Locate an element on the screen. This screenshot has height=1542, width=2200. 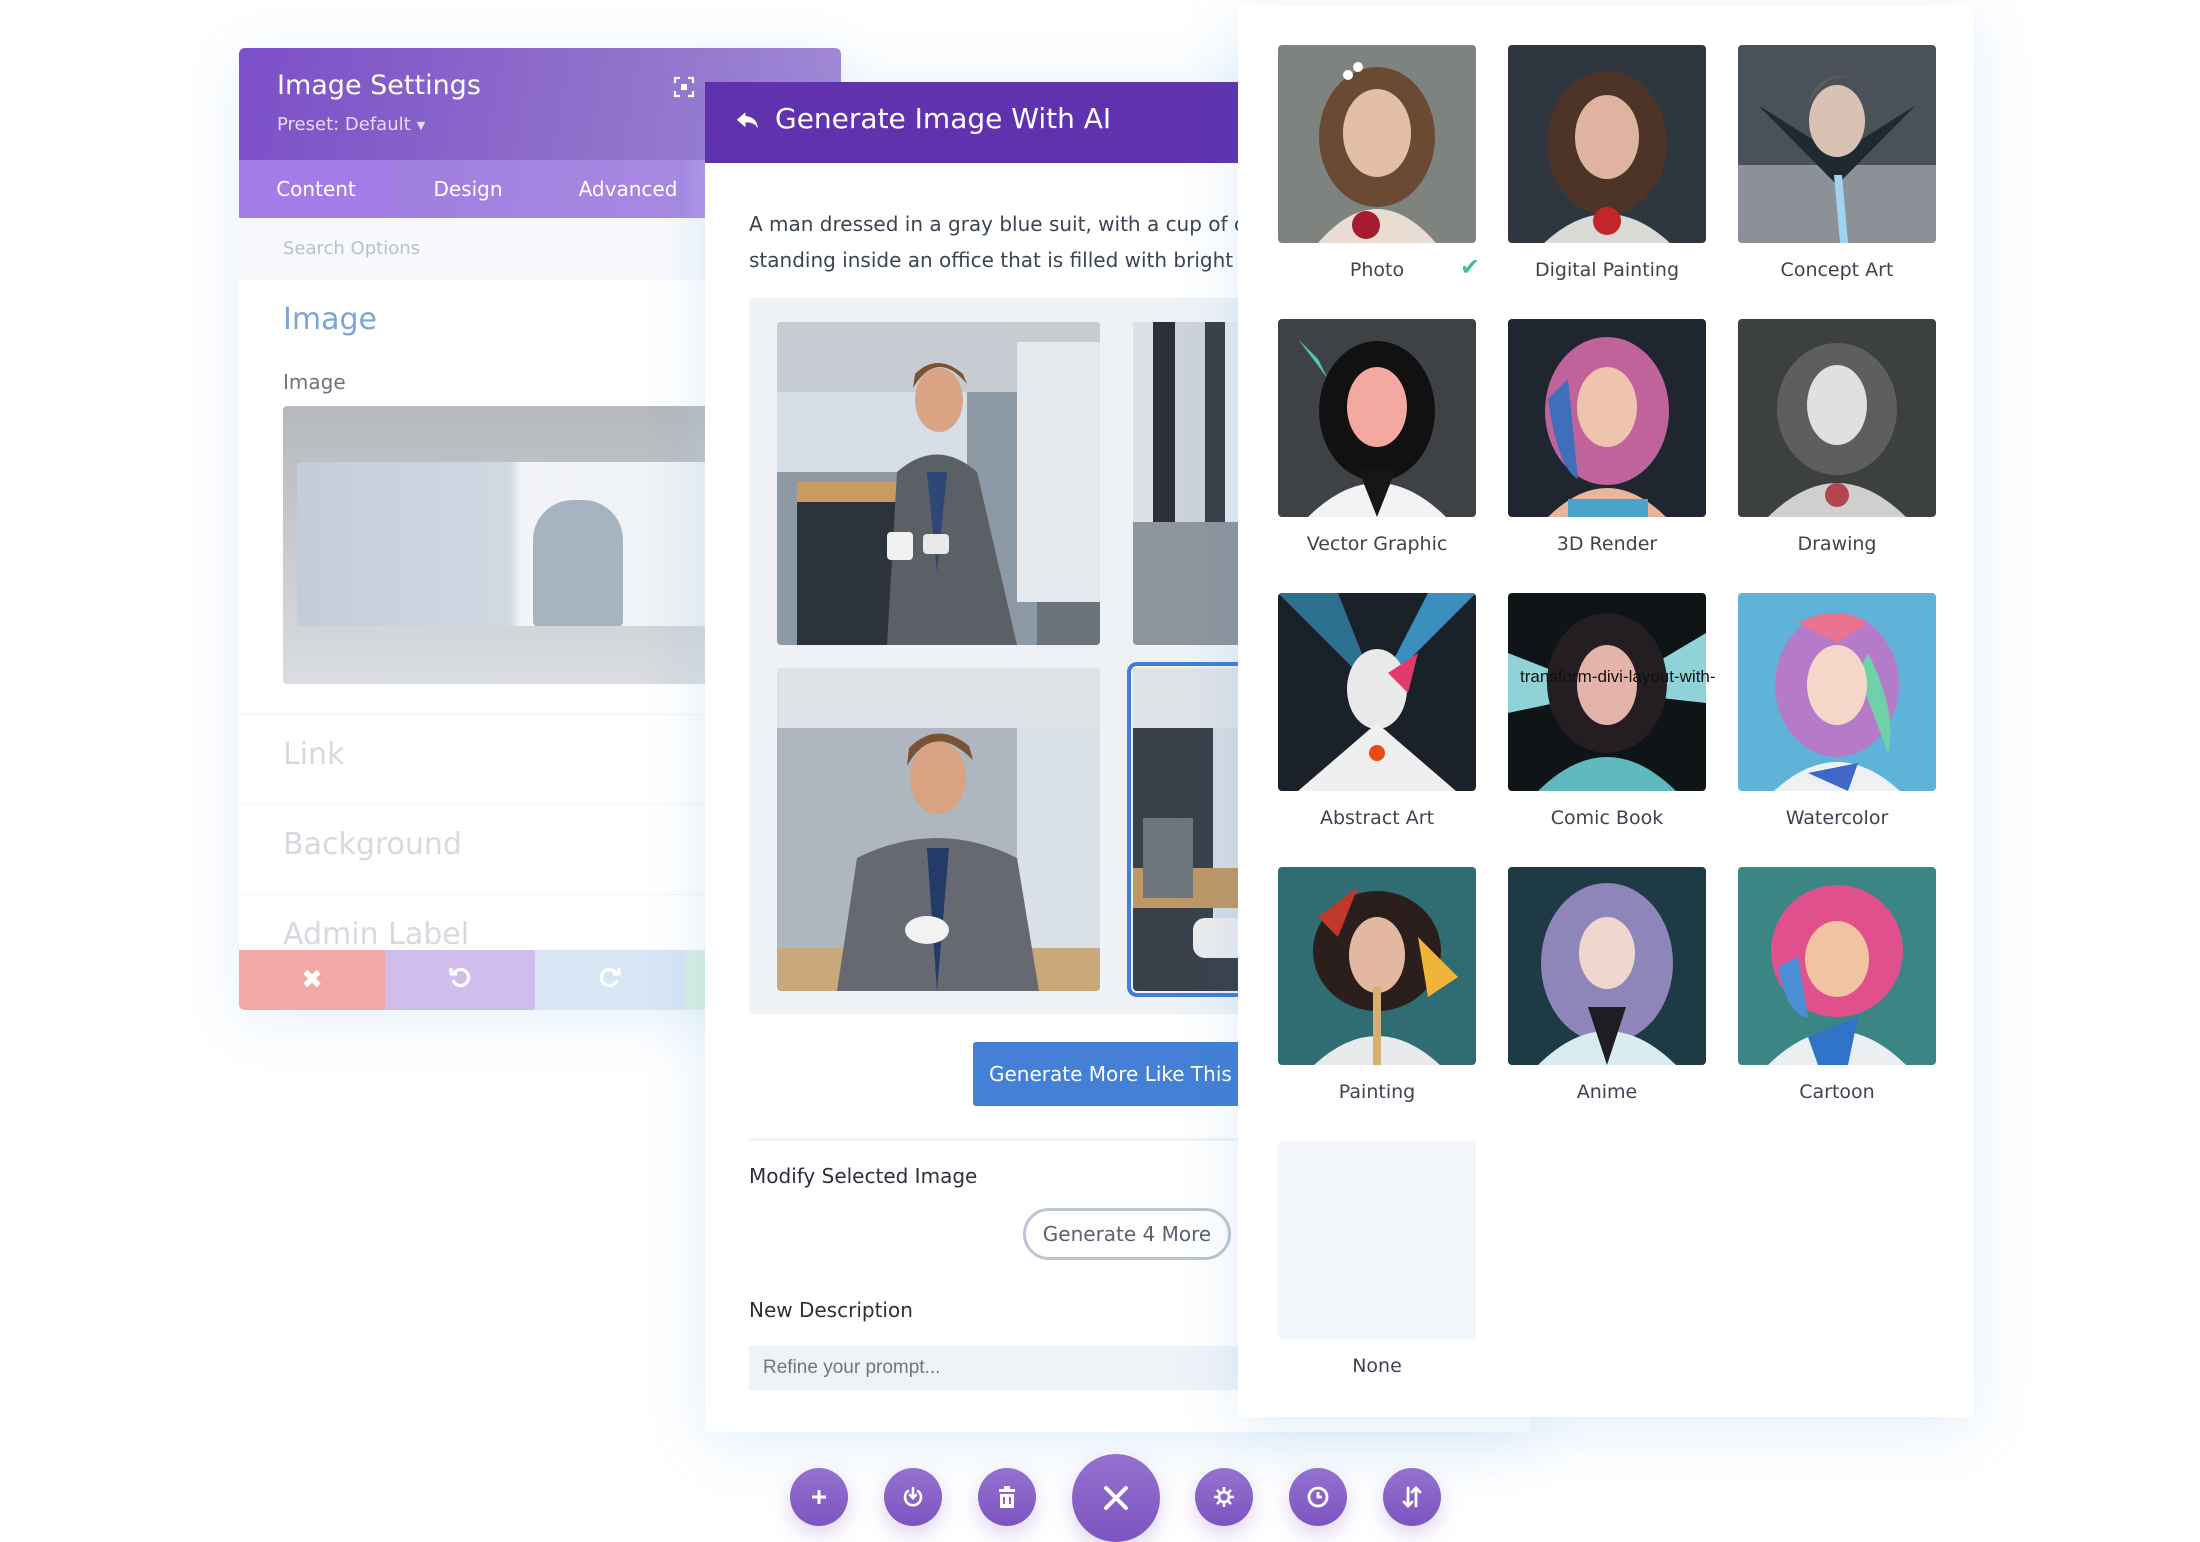
close-icon: ✖ is located at coordinates (312, 980).